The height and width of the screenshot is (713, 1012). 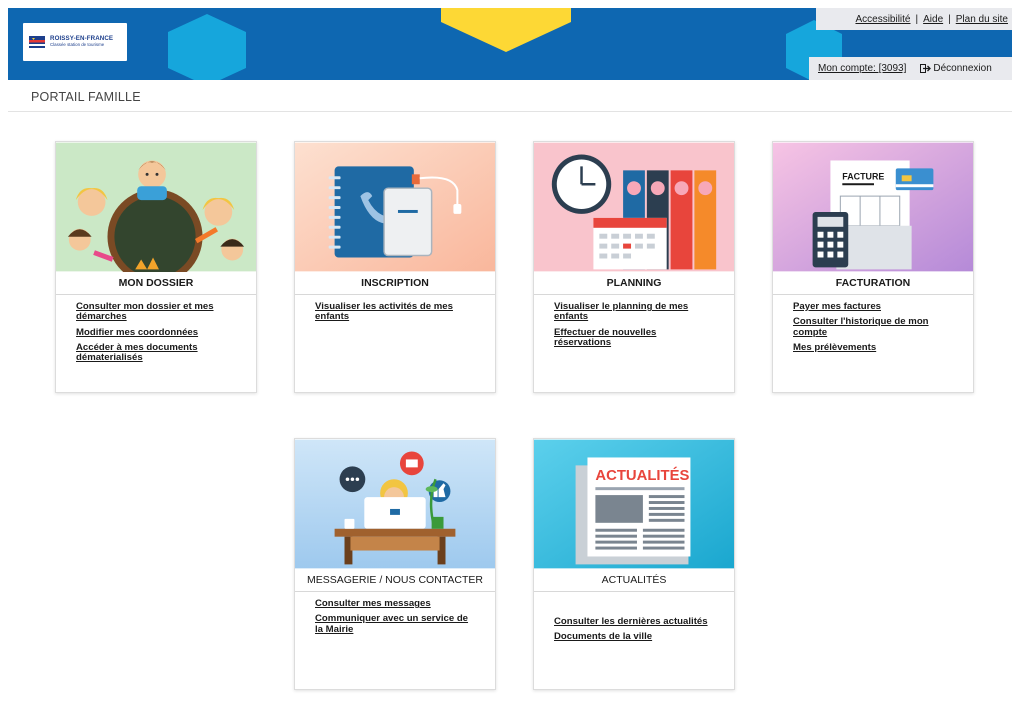 I want to click on newspaper-headline: ACTUALITÉS, so click(x=642, y=475).